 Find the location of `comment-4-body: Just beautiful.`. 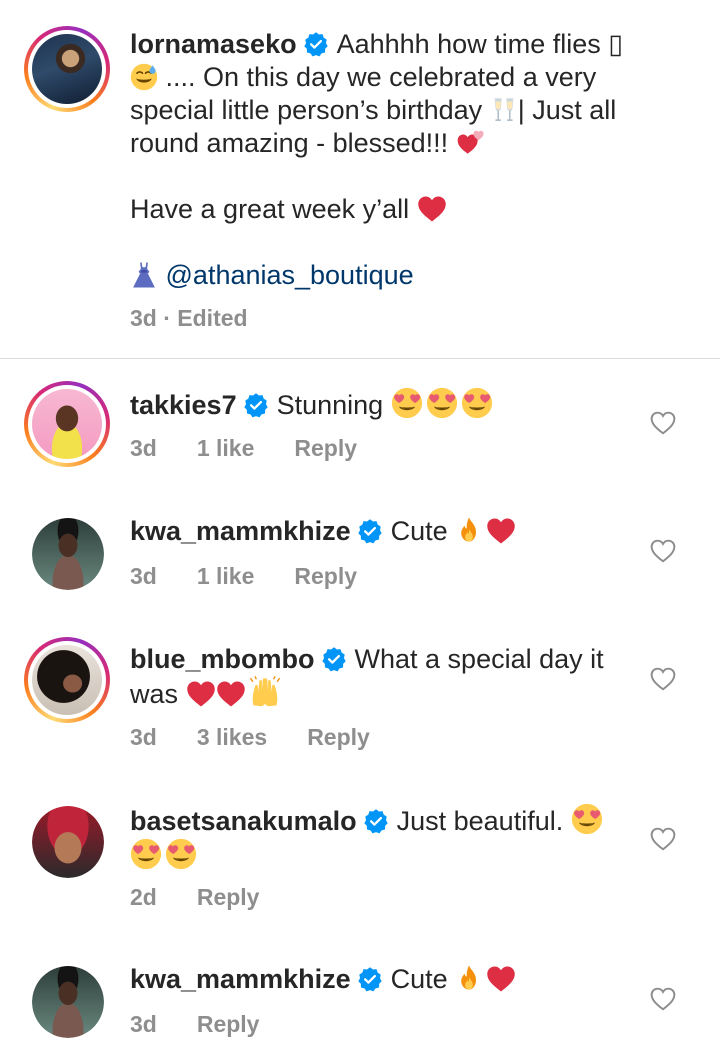

comment-4-body: Just beautiful. is located at coordinates (480, 821).